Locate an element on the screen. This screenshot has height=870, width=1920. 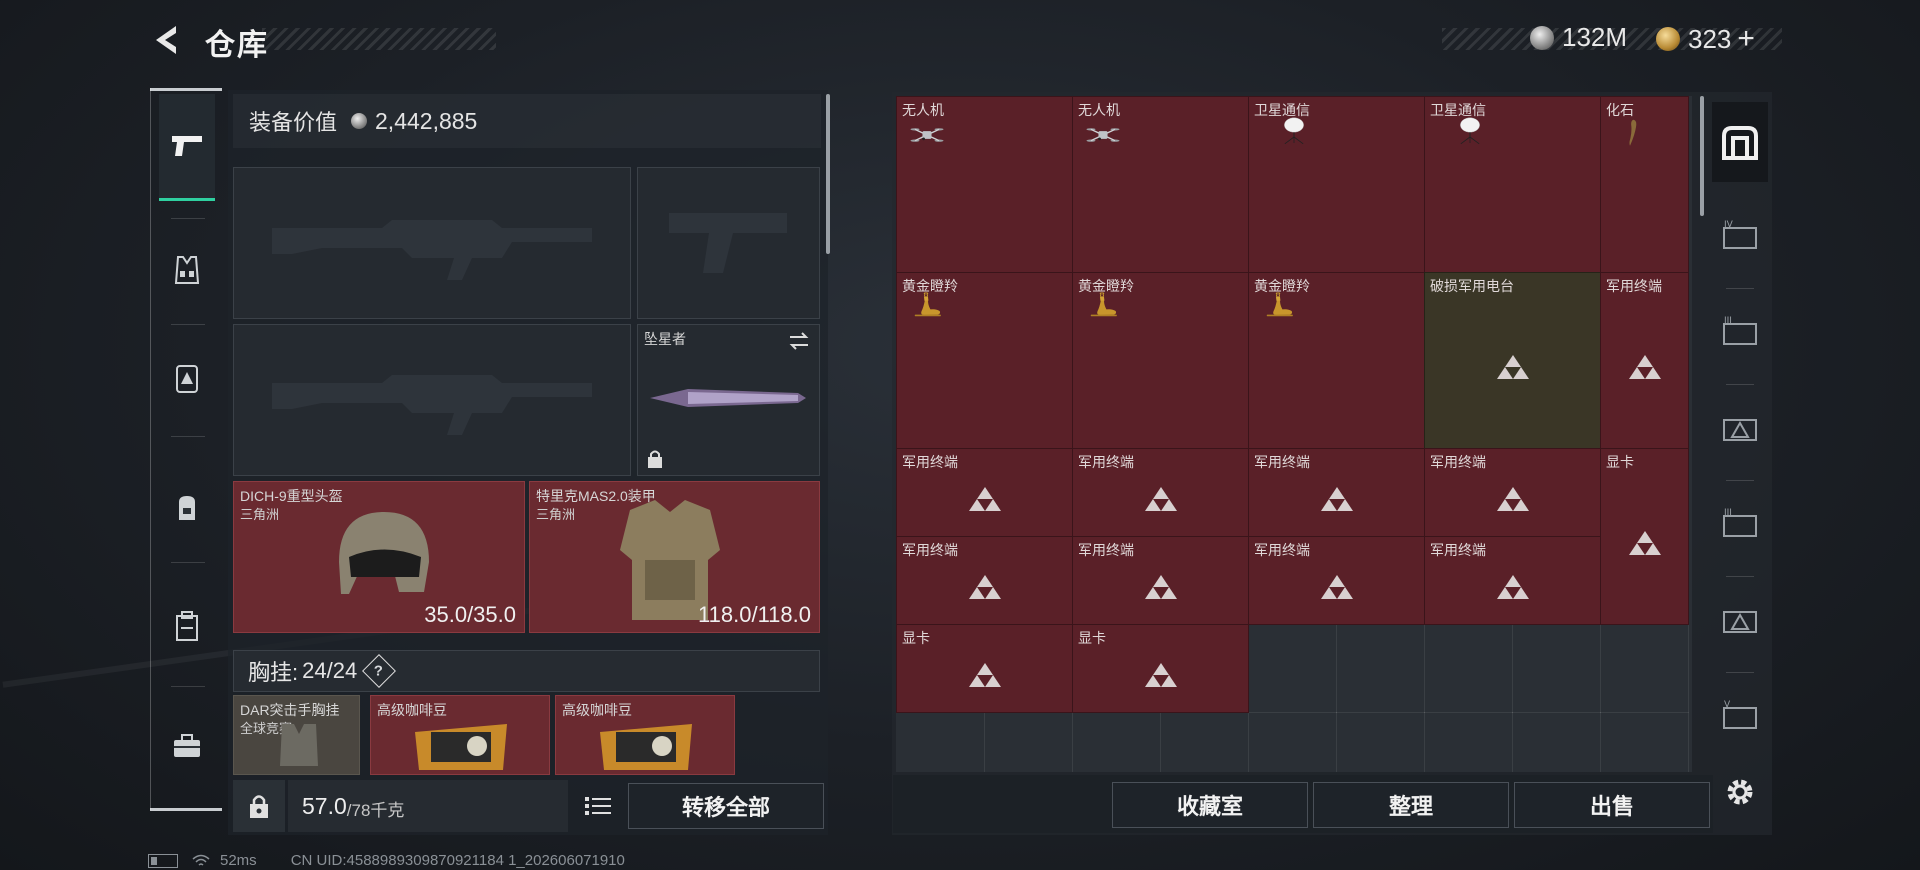
gear-icon is located at coordinates (1740, 792).